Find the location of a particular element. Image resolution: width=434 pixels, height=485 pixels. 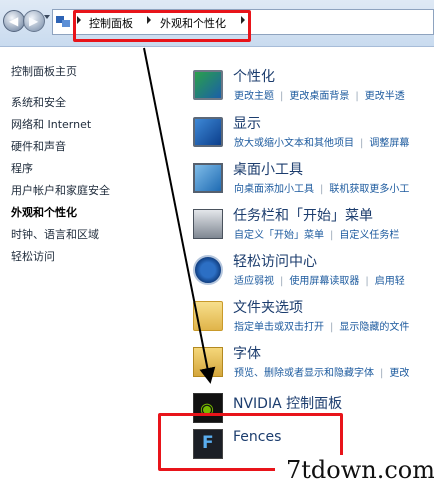

annotation-arrow is located at coordinates (179, 215).